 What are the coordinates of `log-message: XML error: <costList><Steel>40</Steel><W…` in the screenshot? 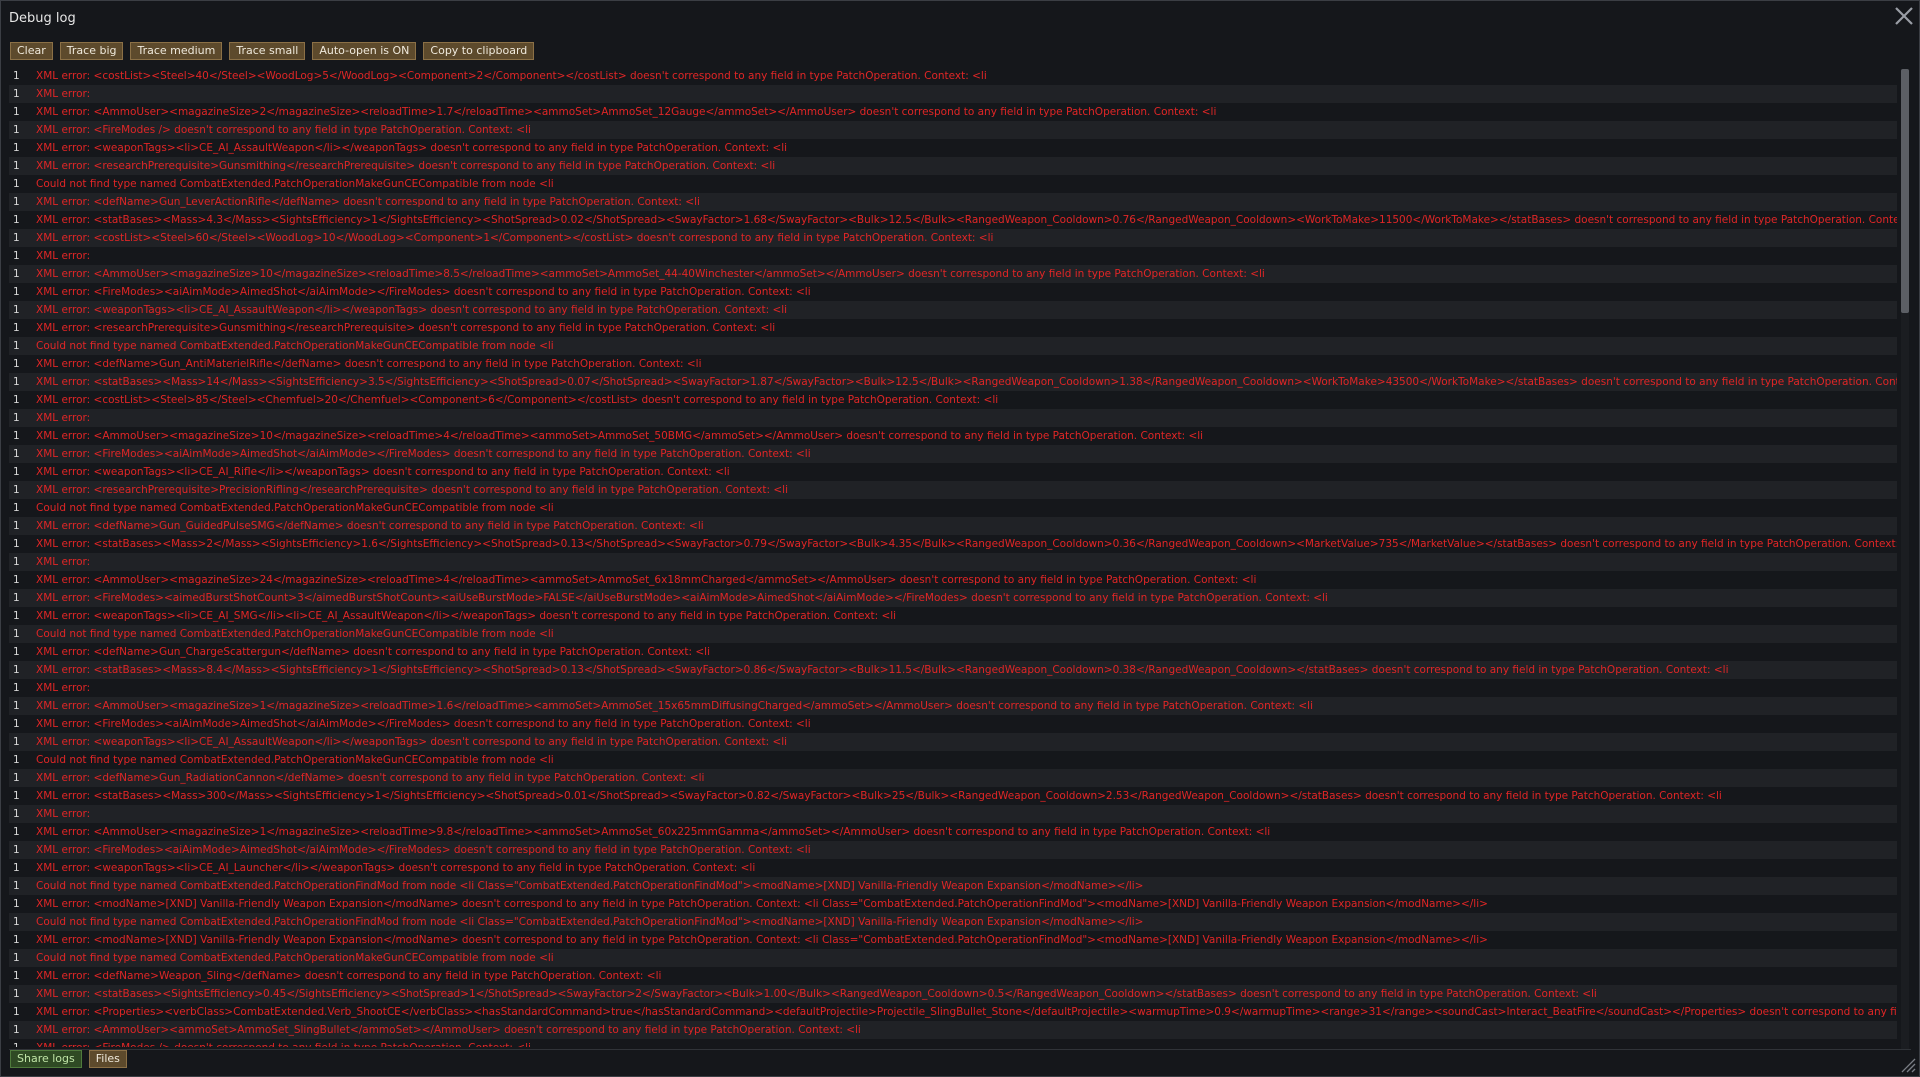 It's located at (511, 76).